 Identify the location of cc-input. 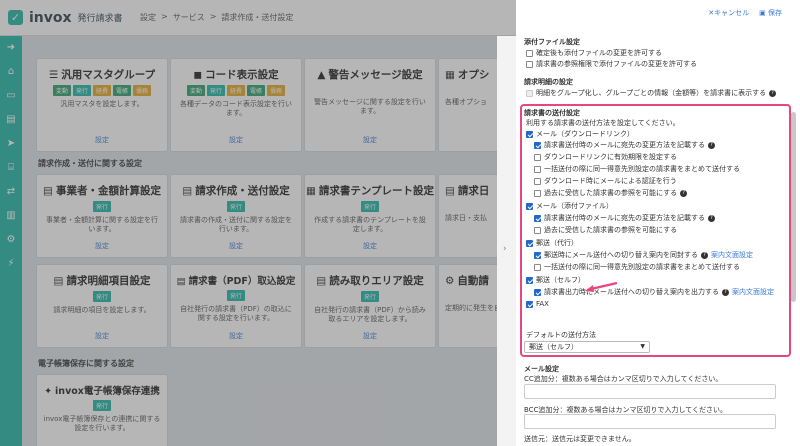
(650, 391).